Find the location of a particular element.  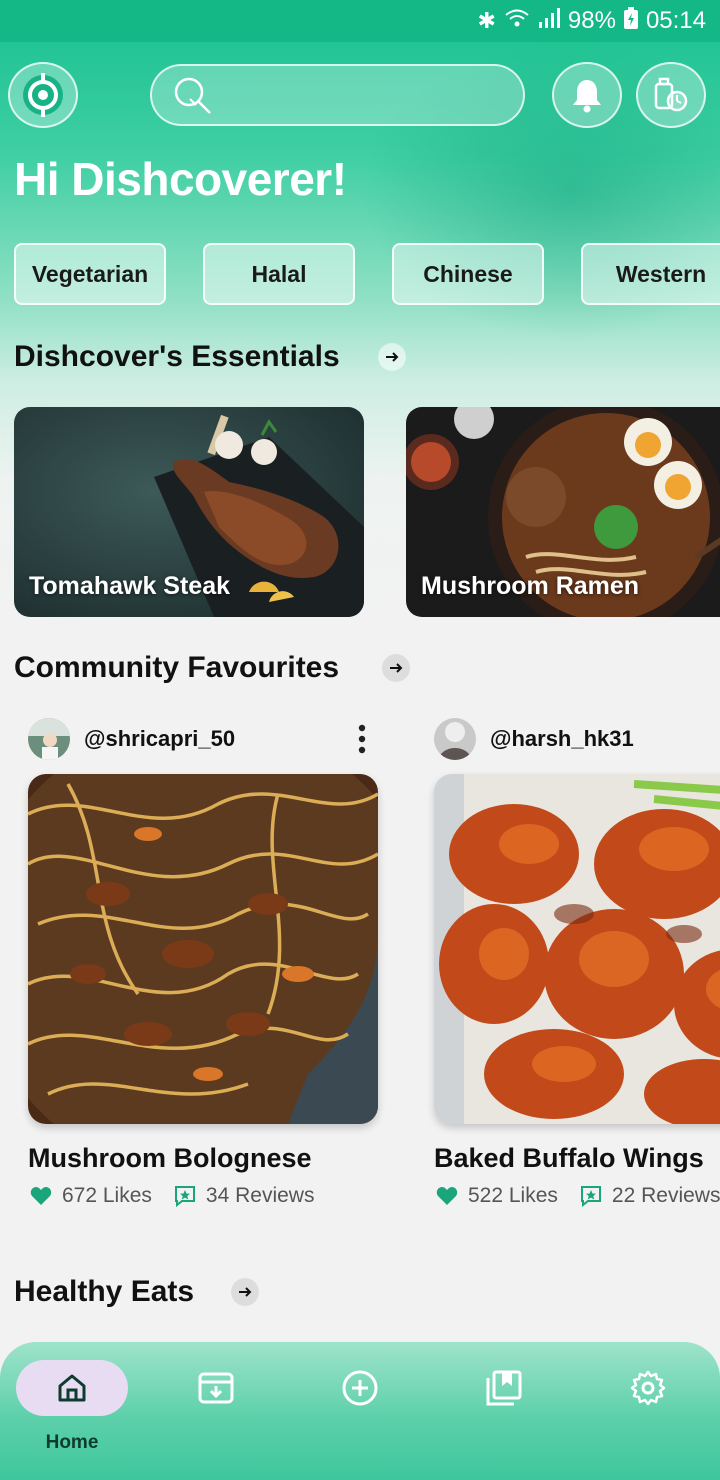

chip-western: Western is located at coordinates (650, 274).